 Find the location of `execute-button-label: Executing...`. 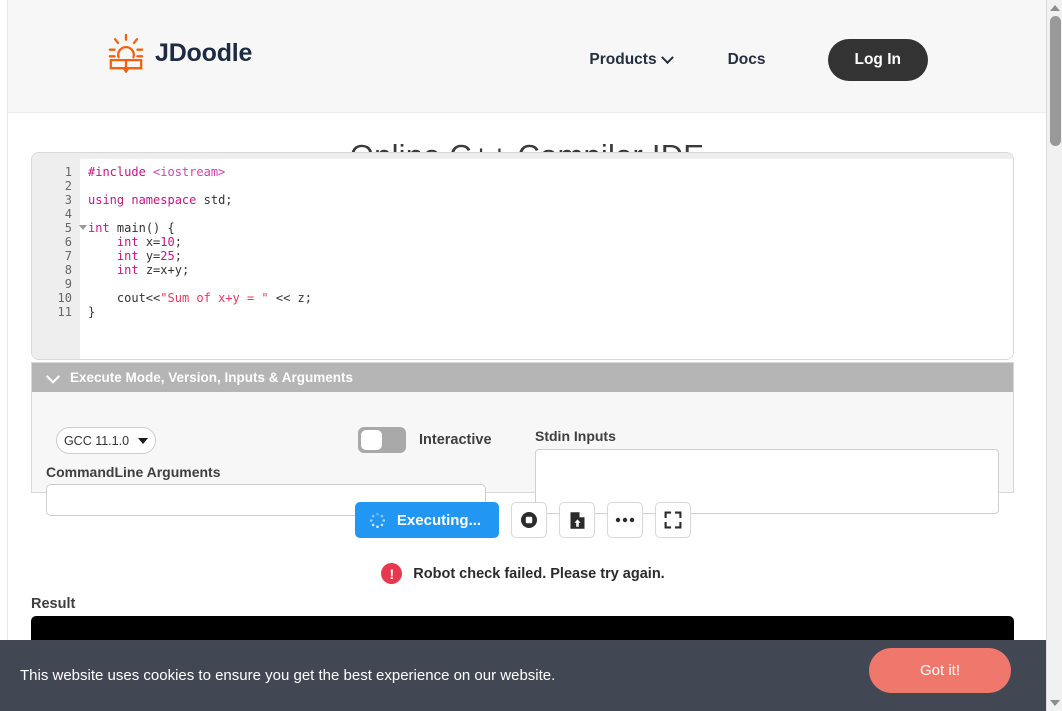

execute-button-label: Executing... is located at coordinates (439, 520).